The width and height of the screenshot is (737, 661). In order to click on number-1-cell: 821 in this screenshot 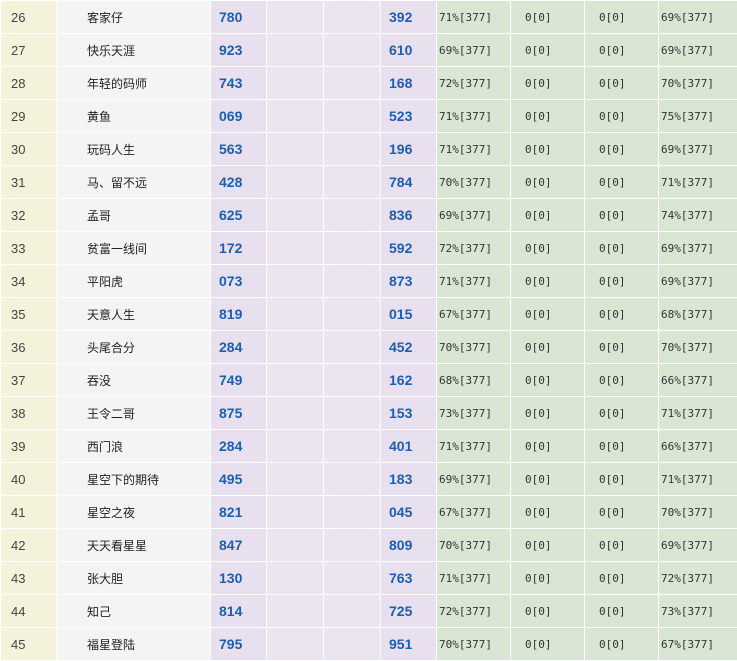, I will do `click(239, 512)`.